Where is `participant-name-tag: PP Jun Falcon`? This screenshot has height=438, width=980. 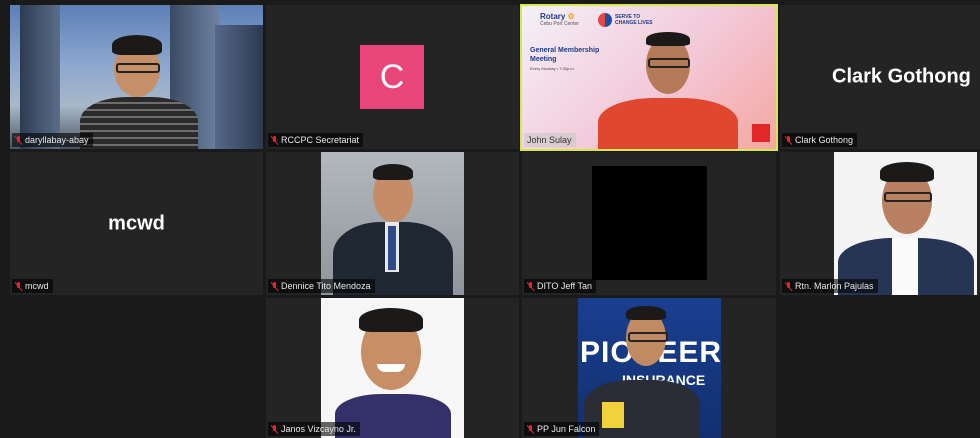
participant-name-tag: PP Jun Falcon is located at coordinates (562, 429).